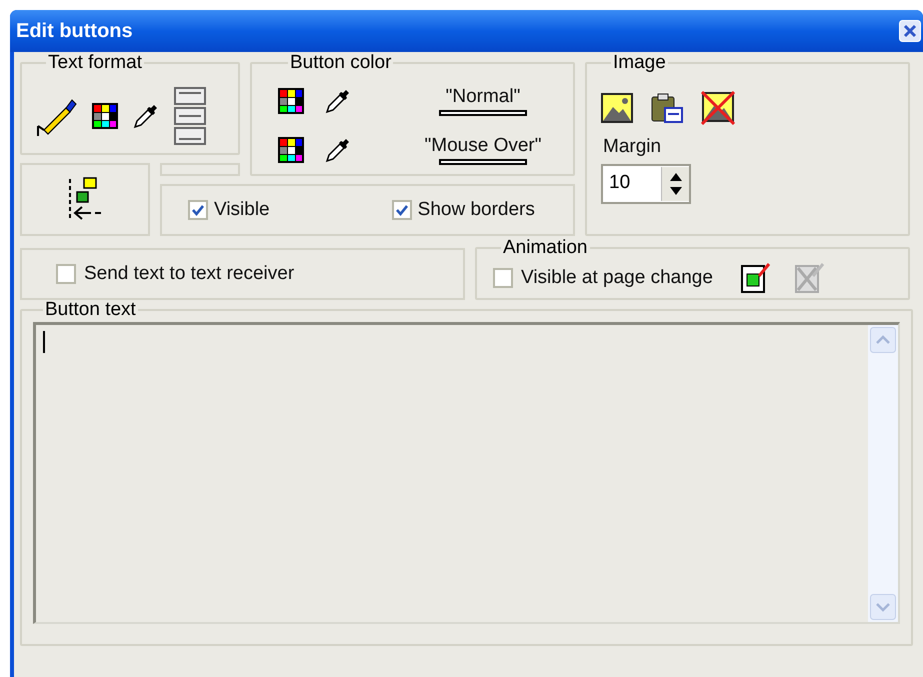 The image size is (923, 677). What do you see at coordinates (242, 210) in the screenshot?
I see `checkbox-label: Visible` at bounding box center [242, 210].